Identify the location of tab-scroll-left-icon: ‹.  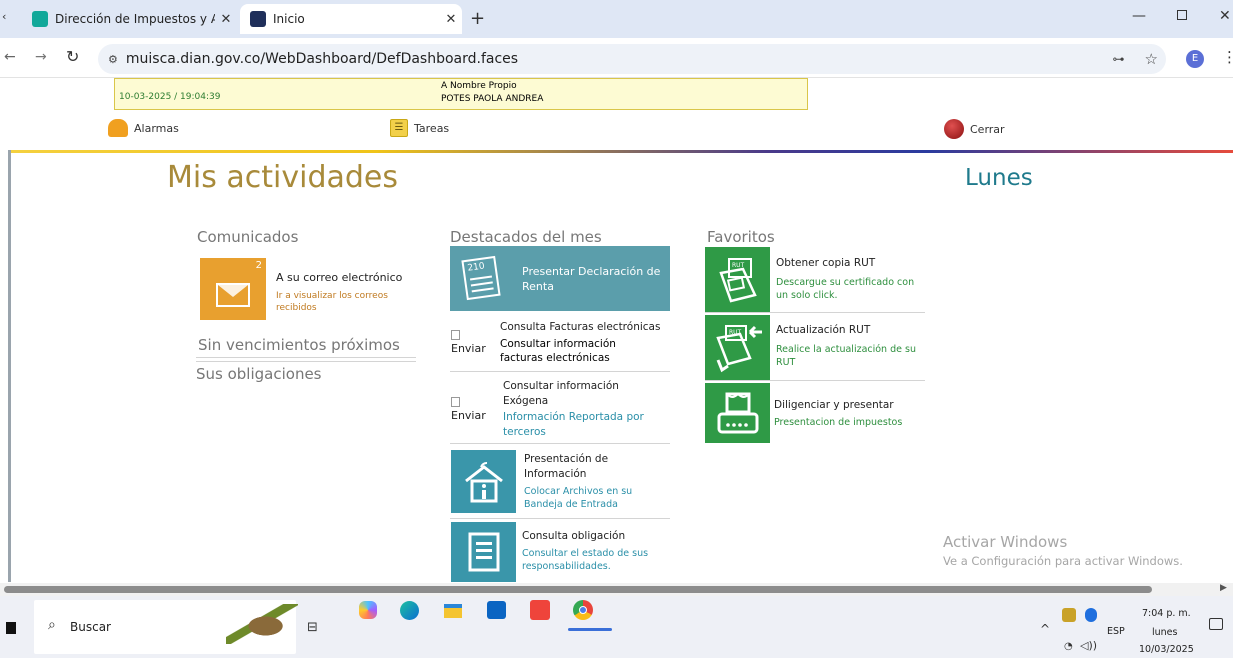
(4, 16).